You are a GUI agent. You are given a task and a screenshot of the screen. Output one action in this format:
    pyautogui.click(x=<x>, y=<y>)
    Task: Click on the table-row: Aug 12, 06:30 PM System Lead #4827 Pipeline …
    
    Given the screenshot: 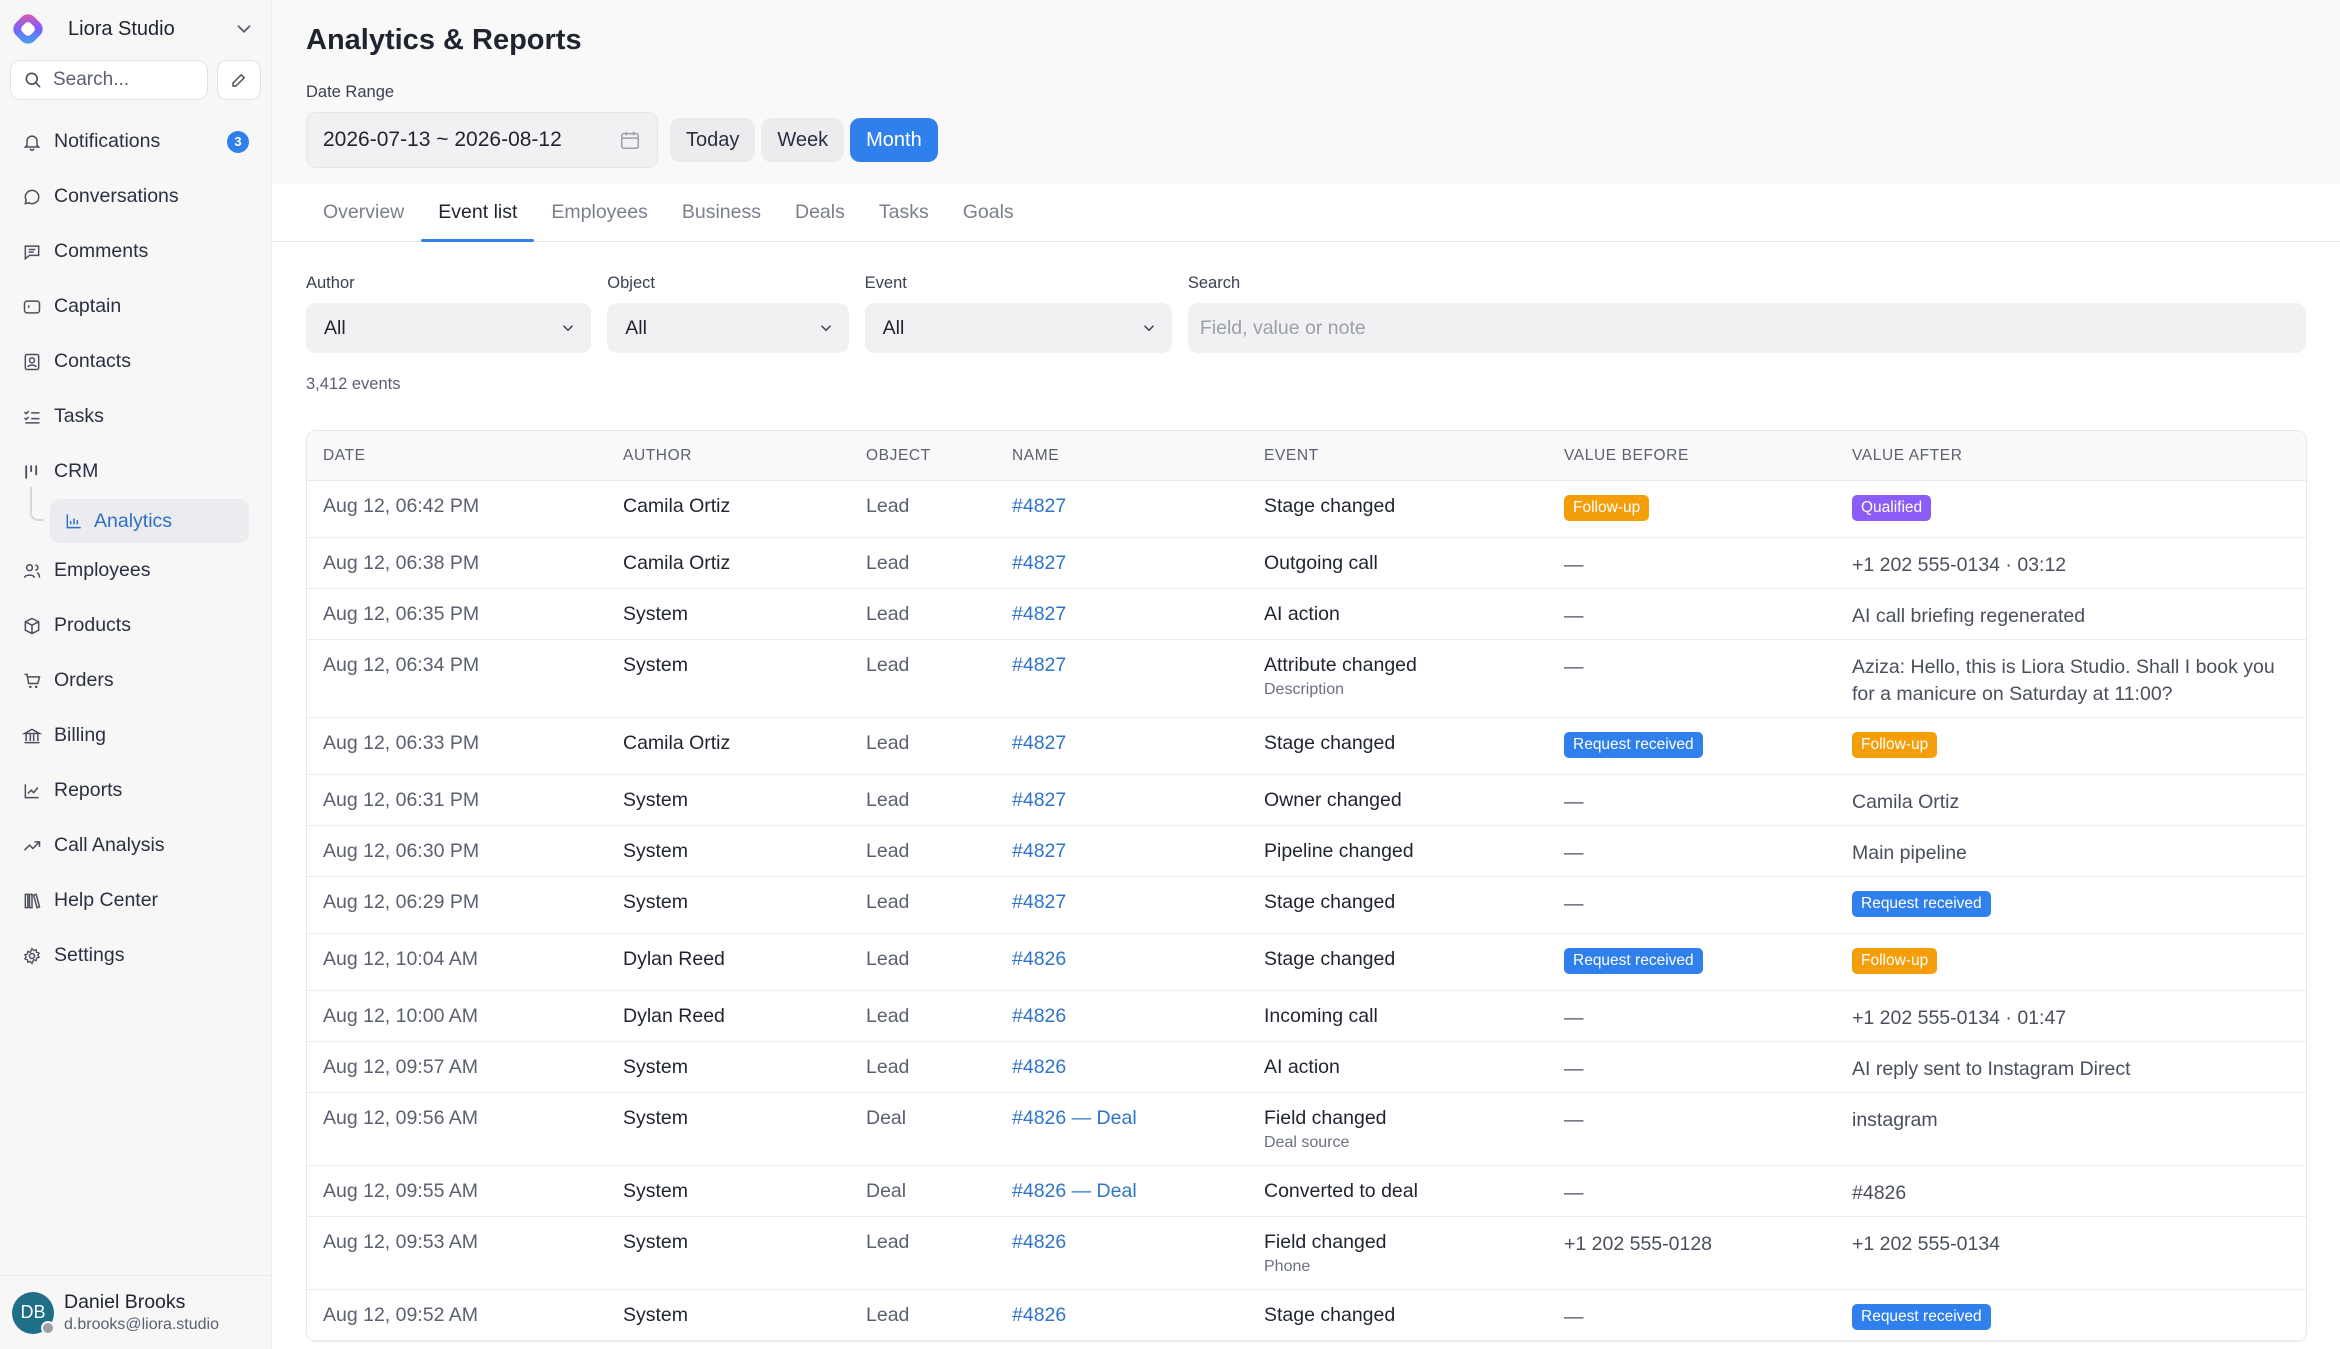 What is the action you would take?
    pyautogui.click(x=1306, y=851)
    